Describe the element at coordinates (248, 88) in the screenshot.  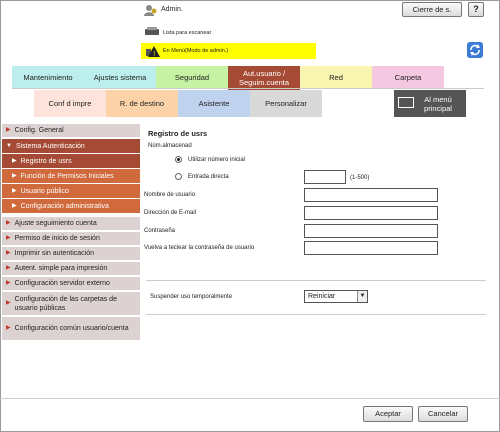
I see `tab-divider` at that location.